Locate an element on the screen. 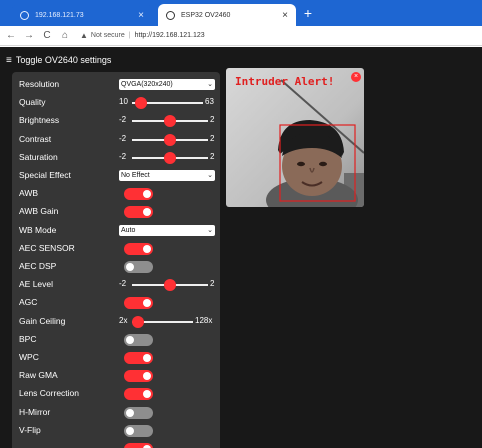  setting-label: AWB is located at coordinates (29, 193).